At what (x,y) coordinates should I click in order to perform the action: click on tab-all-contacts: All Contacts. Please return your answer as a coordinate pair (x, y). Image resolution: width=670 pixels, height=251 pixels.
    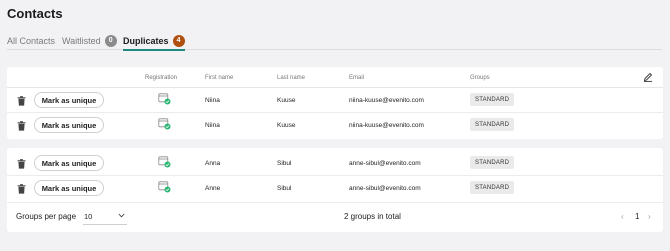
    Looking at the image, I should click on (31, 41).